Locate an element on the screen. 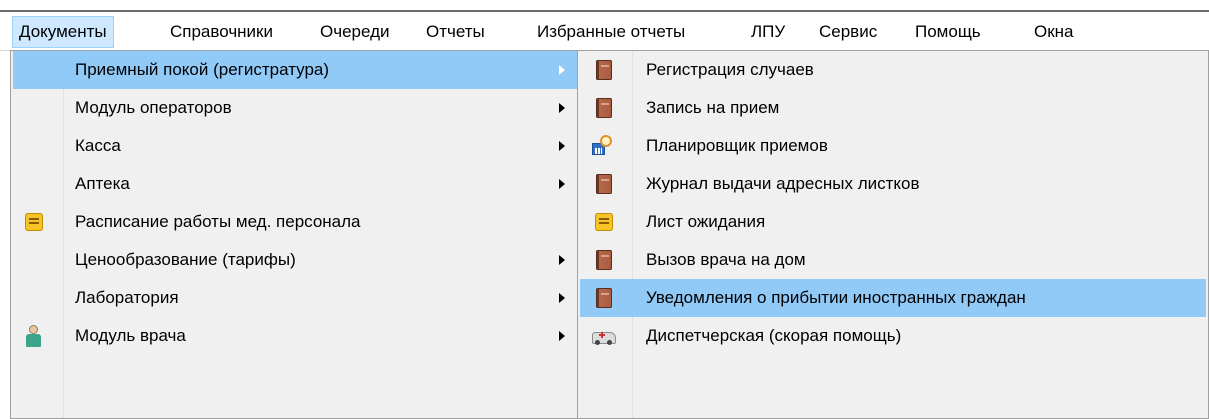 The height and width of the screenshot is (419, 1209). menu-item-label: Лаборатория is located at coordinates (127, 297).